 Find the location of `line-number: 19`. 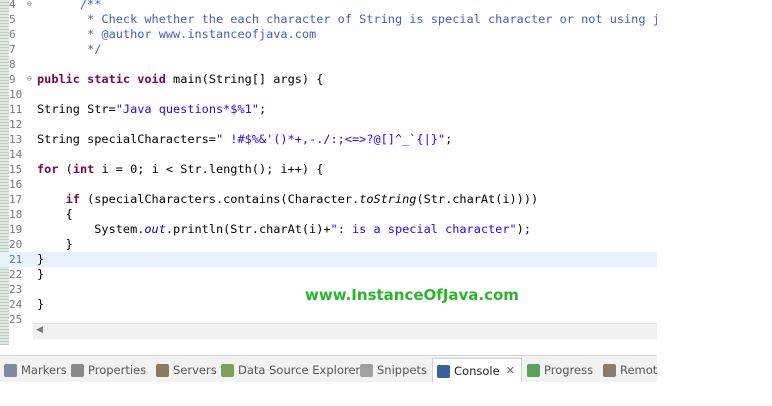

line-number: 19 is located at coordinates (16, 229).